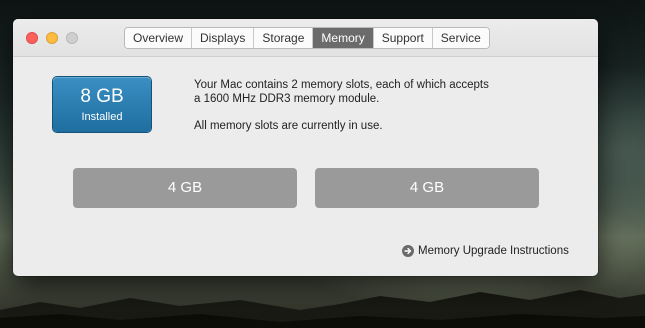 This screenshot has width=645, height=328. What do you see at coordinates (343, 38) in the screenshot?
I see `tab-memory: Memory` at bounding box center [343, 38].